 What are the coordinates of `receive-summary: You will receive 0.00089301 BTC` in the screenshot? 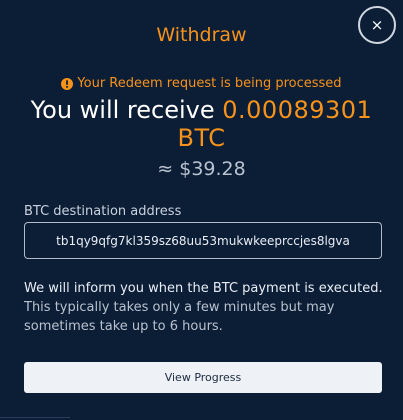 It's located at (201, 124).